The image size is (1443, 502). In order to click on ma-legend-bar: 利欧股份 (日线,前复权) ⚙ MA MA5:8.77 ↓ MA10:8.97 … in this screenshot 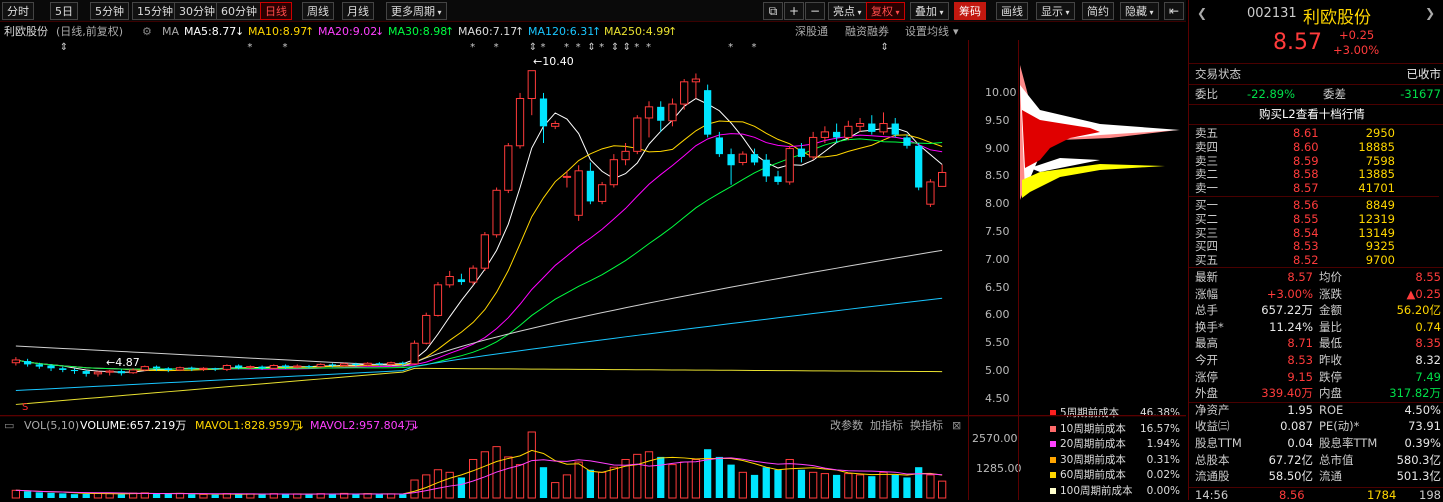, I will do `click(484, 31)`.